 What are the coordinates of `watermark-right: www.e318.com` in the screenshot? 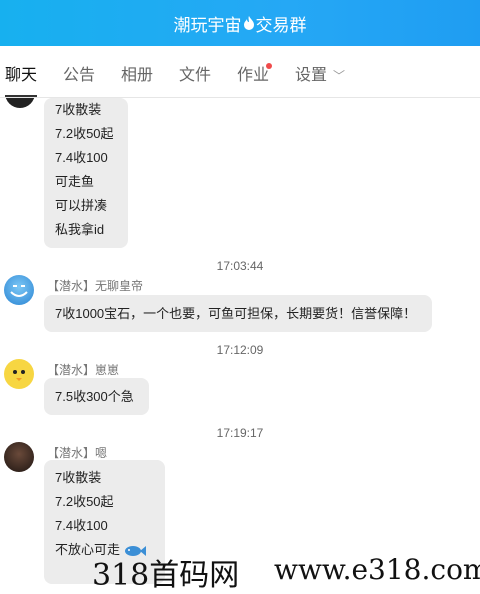 It's located at (377, 569).